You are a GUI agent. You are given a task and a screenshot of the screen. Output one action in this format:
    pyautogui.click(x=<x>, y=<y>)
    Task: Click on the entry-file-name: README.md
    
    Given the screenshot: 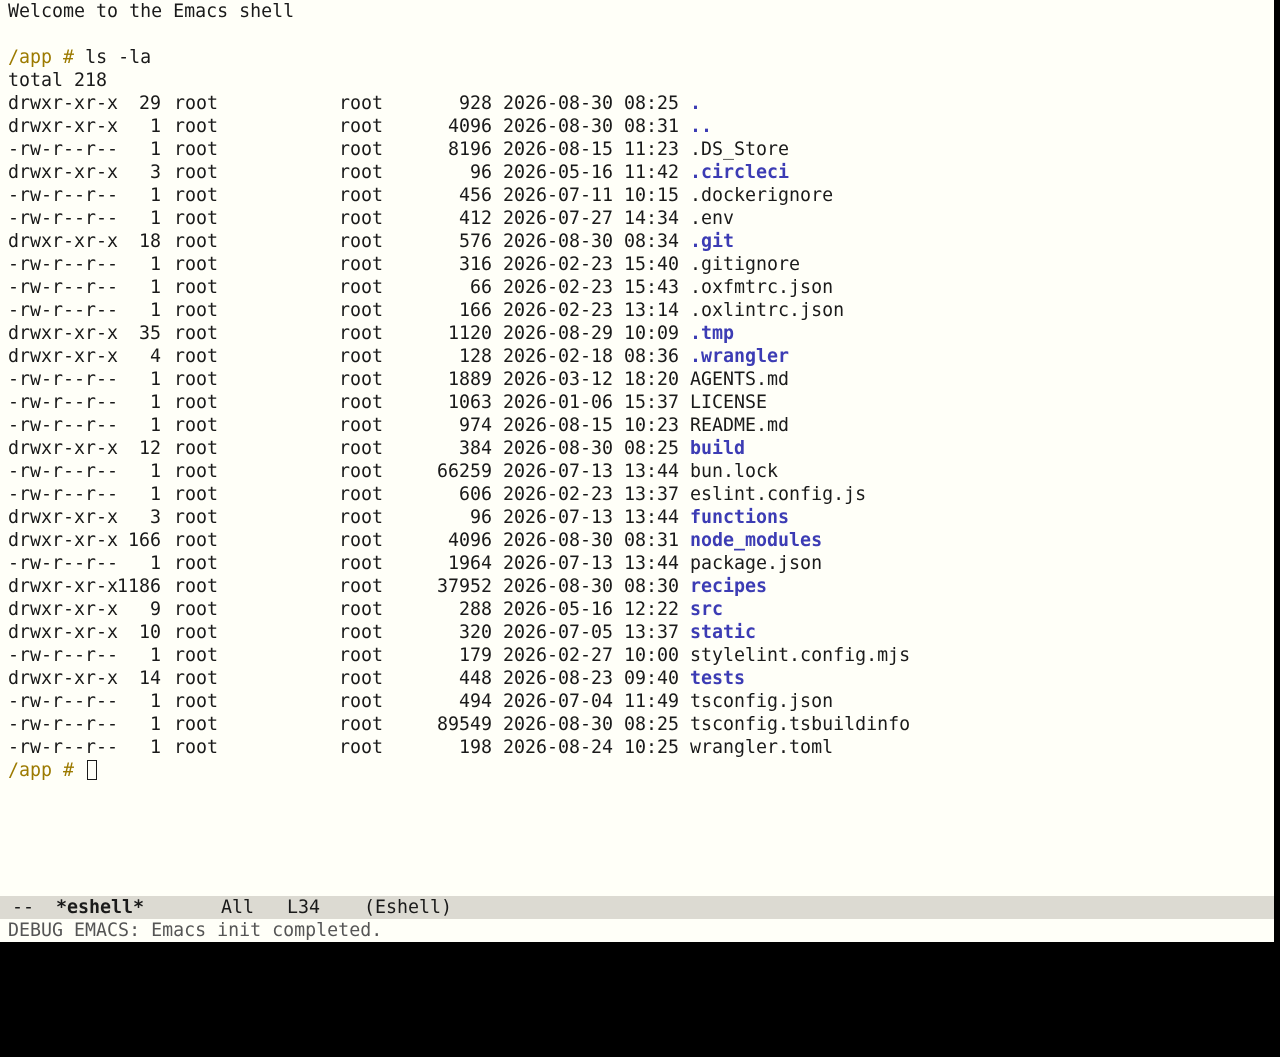 What is the action you would take?
    pyautogui.click(x=739, y=425)
    